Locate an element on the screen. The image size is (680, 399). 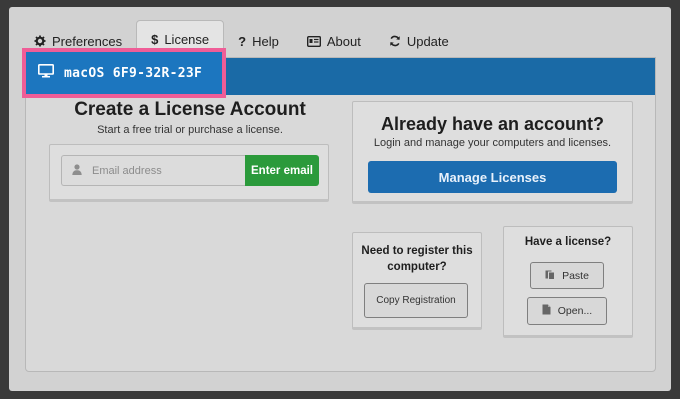
refresh-icon is located at coordinates (395, 41).